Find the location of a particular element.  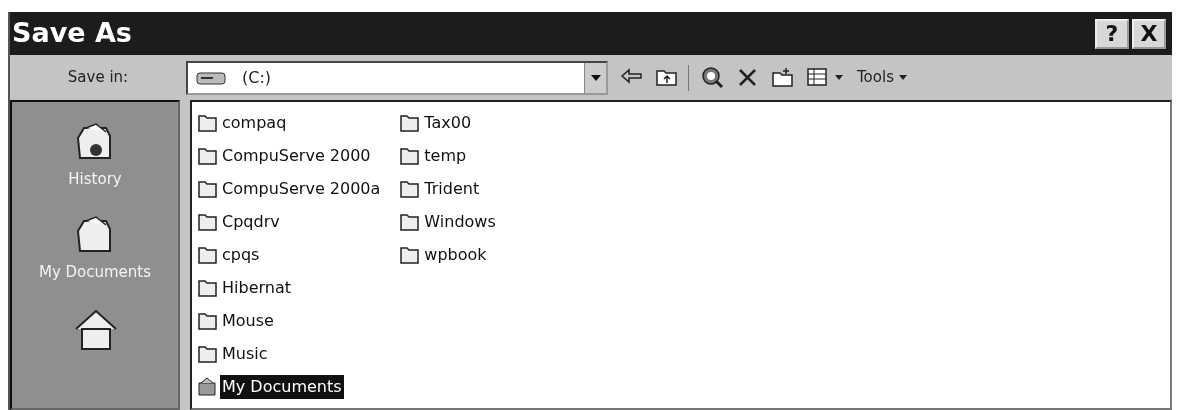

file-item: Mouse is located at coordinates (248, 320).